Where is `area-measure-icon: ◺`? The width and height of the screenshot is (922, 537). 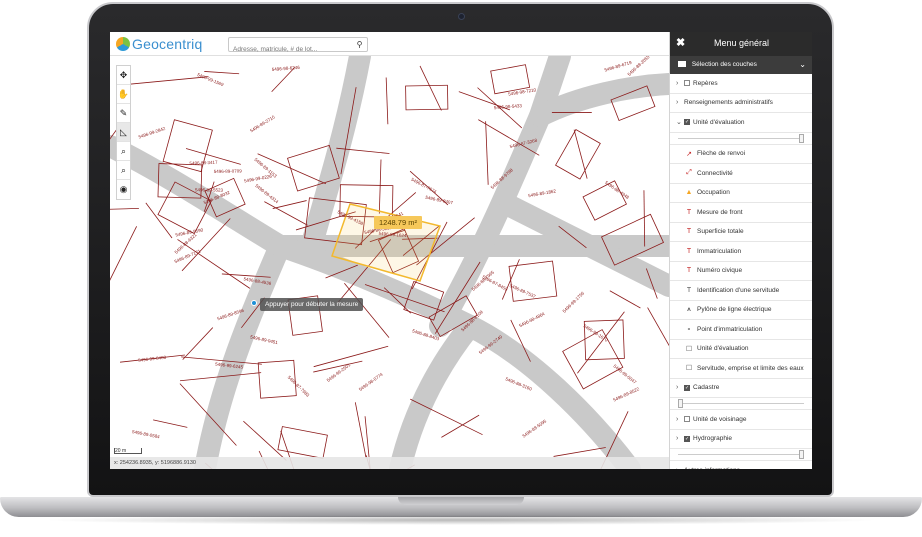 area-measure-icon: ◺ is located at coordinates (123, 132).